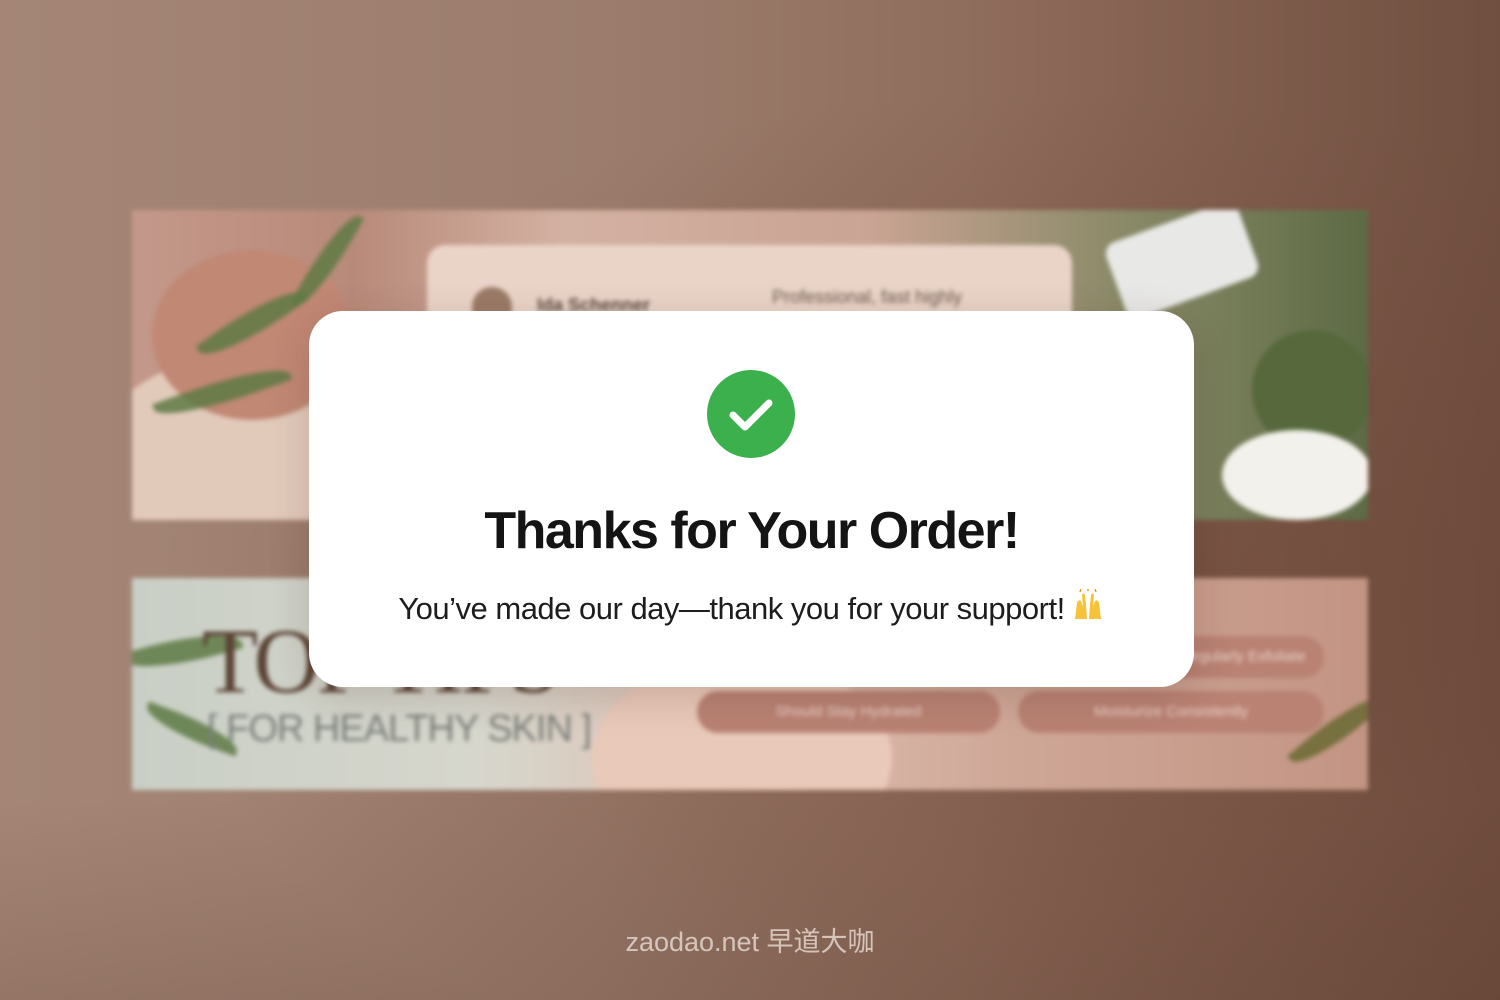  What do you see at coordinates (1171, 712) in the screenshot?
I see `tip-pill: Moisturize Consistently` at bounding box center [1171, 712].